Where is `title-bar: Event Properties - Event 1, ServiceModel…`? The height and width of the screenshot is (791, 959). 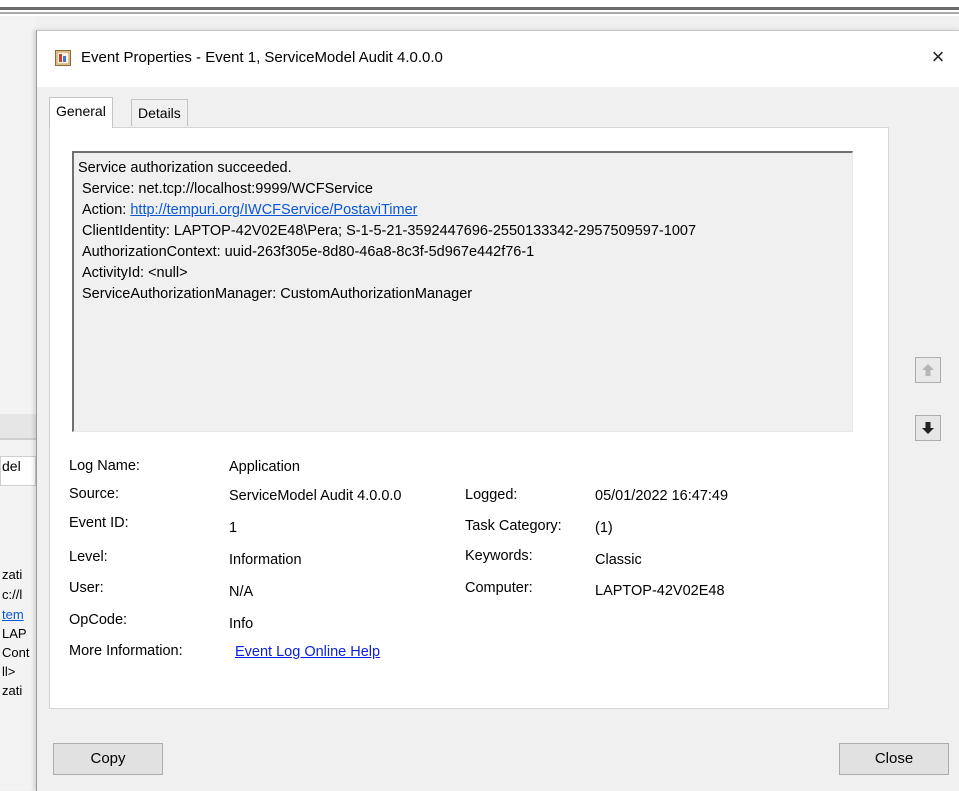 title-bar: Event Properties - Event 1, ServiceModel… is located at coordinates (498, 59).